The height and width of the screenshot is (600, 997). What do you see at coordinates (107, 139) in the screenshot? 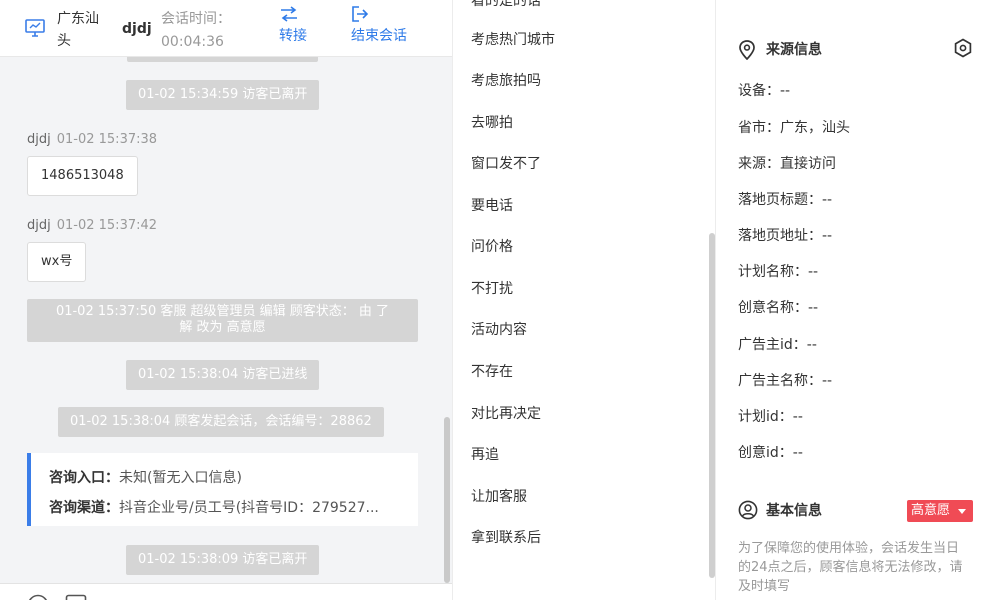
I see `message-time: 01-02 15:37:38` at bounding box center [107, 139].